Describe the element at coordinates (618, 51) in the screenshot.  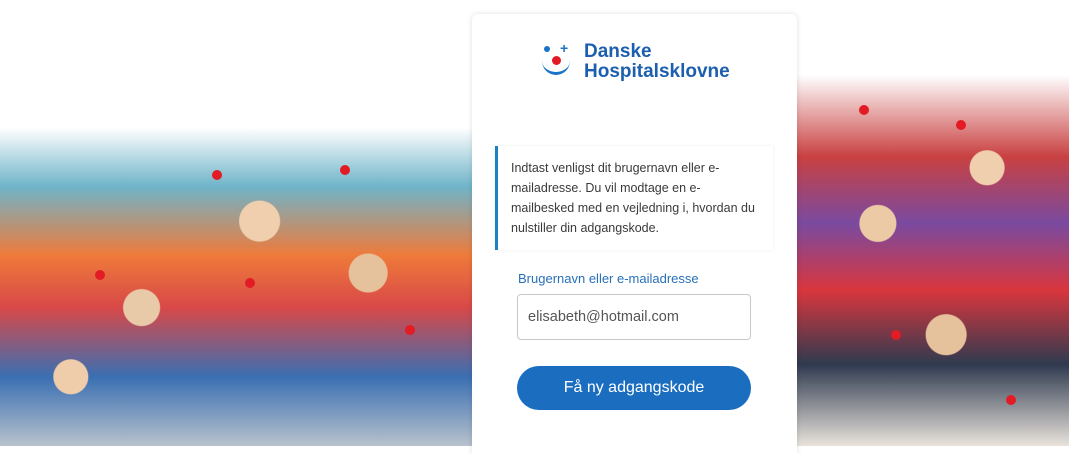
I see `brand-name-line1: Danske` at that location.